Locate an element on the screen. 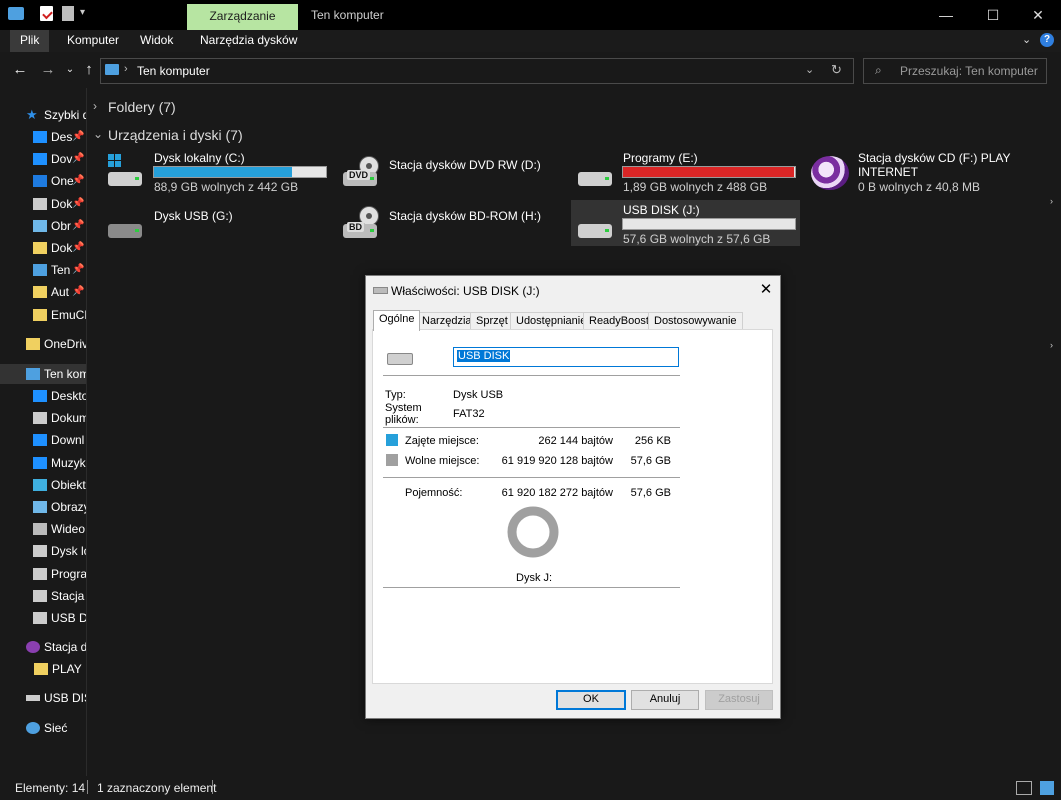  sidebar-item: EmuCF is located at coordinates (43, 315).